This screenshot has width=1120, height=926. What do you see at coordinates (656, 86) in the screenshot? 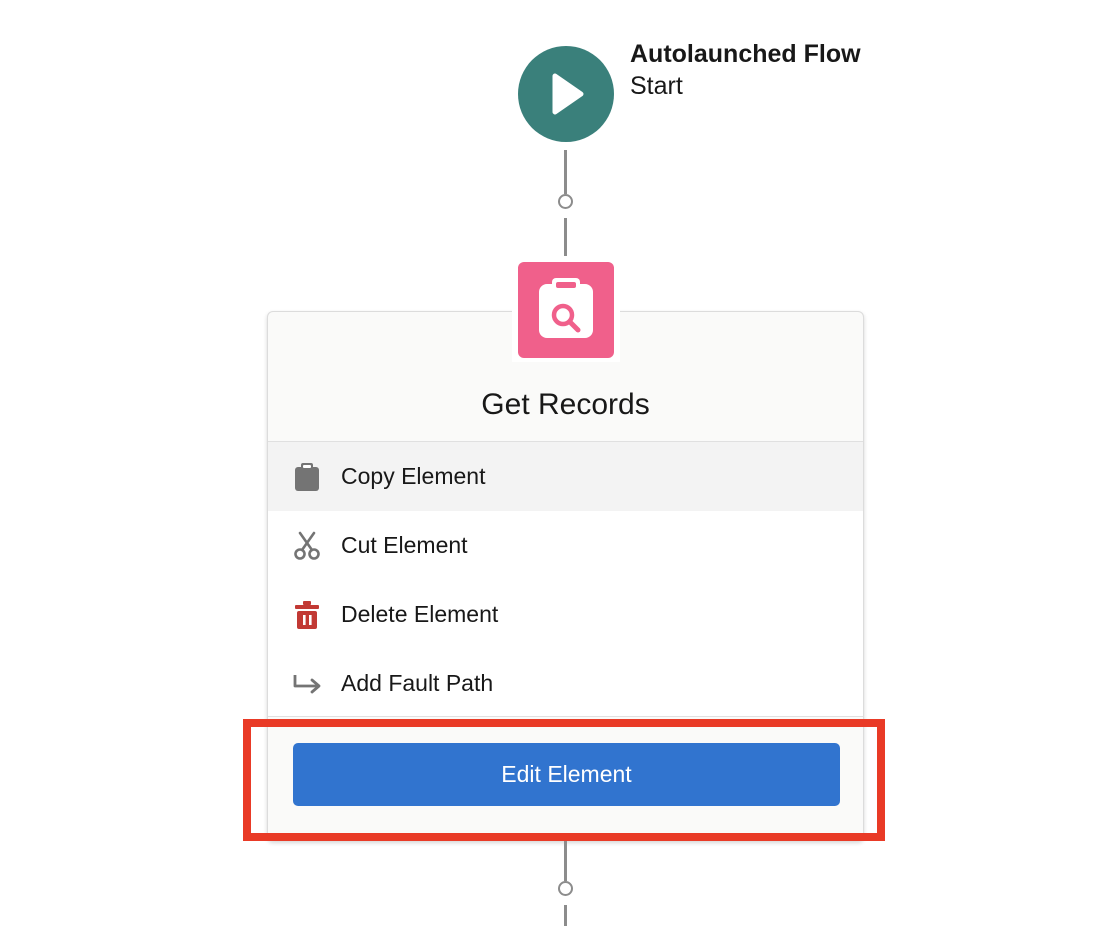
I see `start-node-subtitle: Start` at bounding box center [656, 86].